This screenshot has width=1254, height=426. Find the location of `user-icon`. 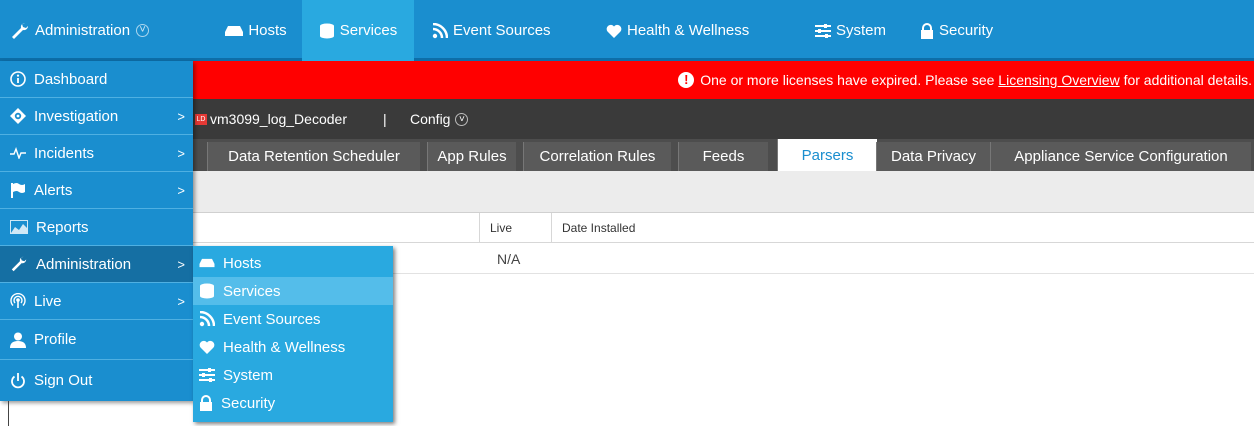

user-icon is located at coordinates (18, 340).